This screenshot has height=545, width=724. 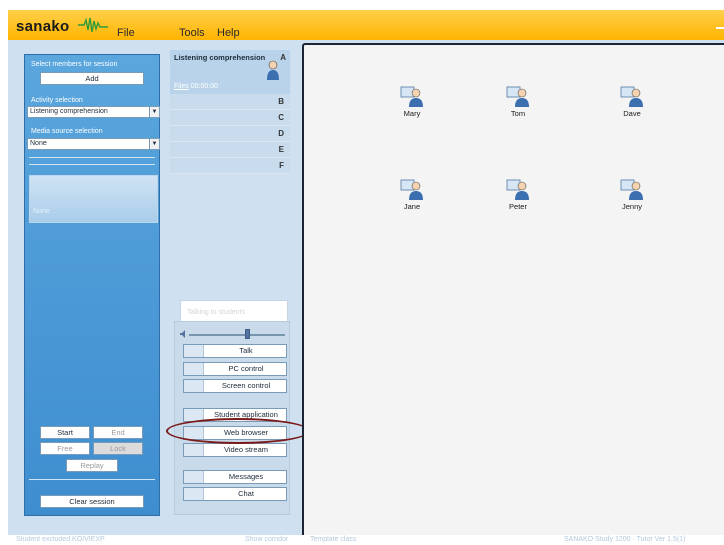 What do you see at coordinates (74, 64) in the screenshot?
I see `select-members-label: Select members for session` at bounding box center [74, 64].